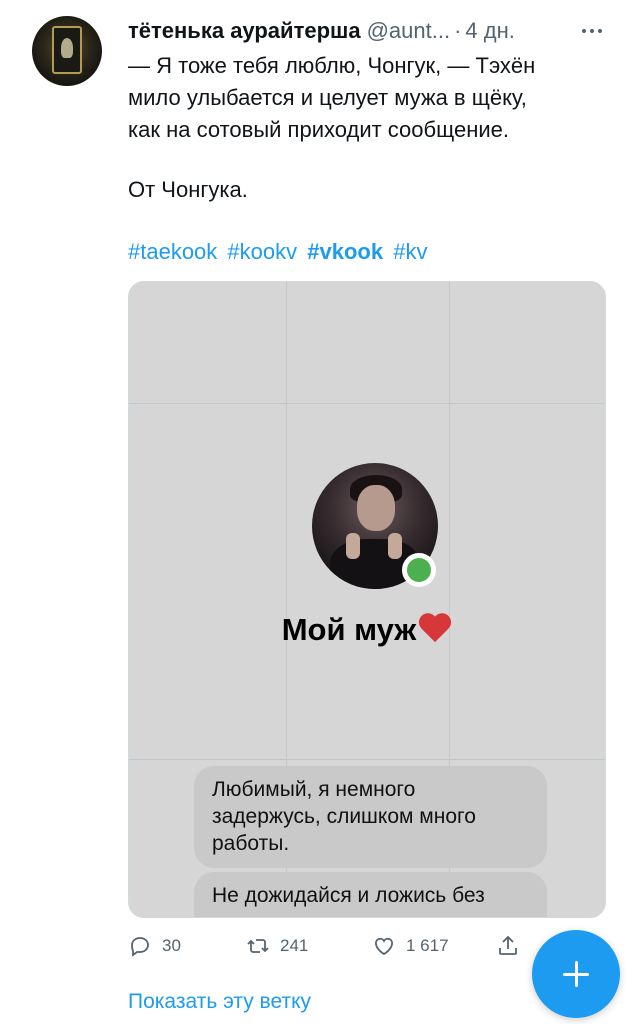 The height and width of the screenshot is (1024, 637). Describe the element at coordinates (345, 251) in the screenshot. I see `hashtag-link: #vkook` at that location.